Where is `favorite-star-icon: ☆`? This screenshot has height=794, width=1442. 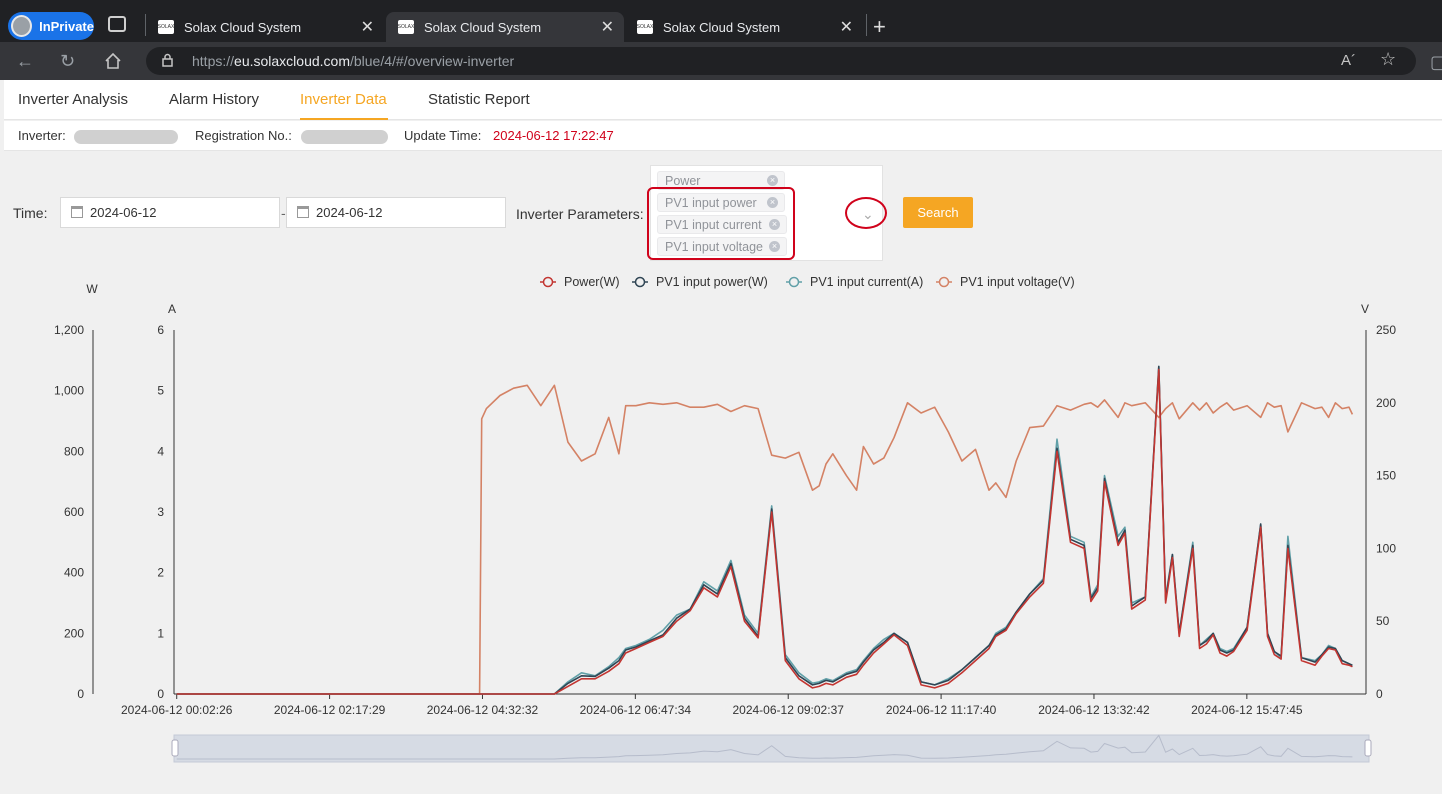 favorite-star-icon: ☆ is located at coordinates (1388, 59).